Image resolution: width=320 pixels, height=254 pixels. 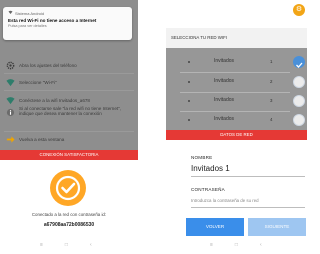 I want to click on back-button: VOLVER, so click(x=215, y=227).